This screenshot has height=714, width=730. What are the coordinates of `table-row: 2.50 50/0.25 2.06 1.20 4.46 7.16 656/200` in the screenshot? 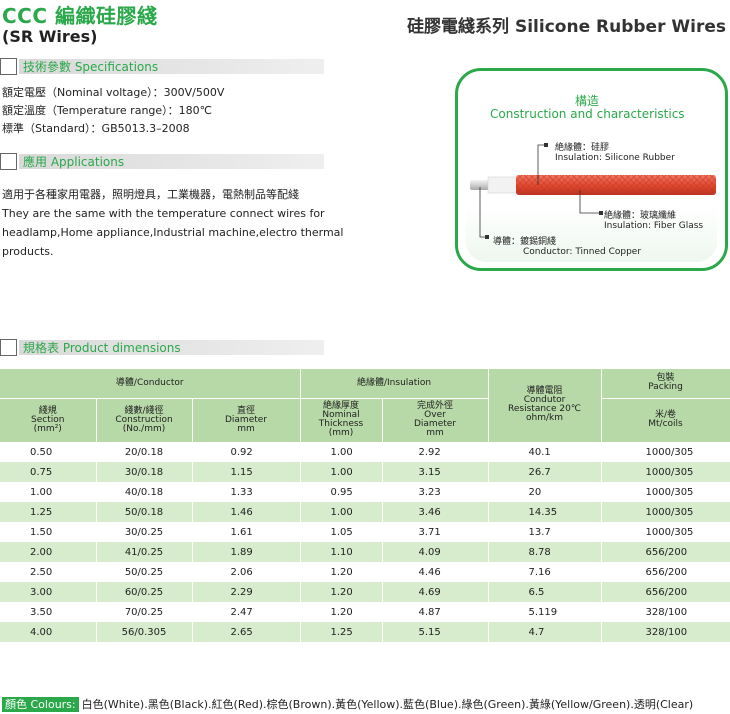 It's located at (365, 572).